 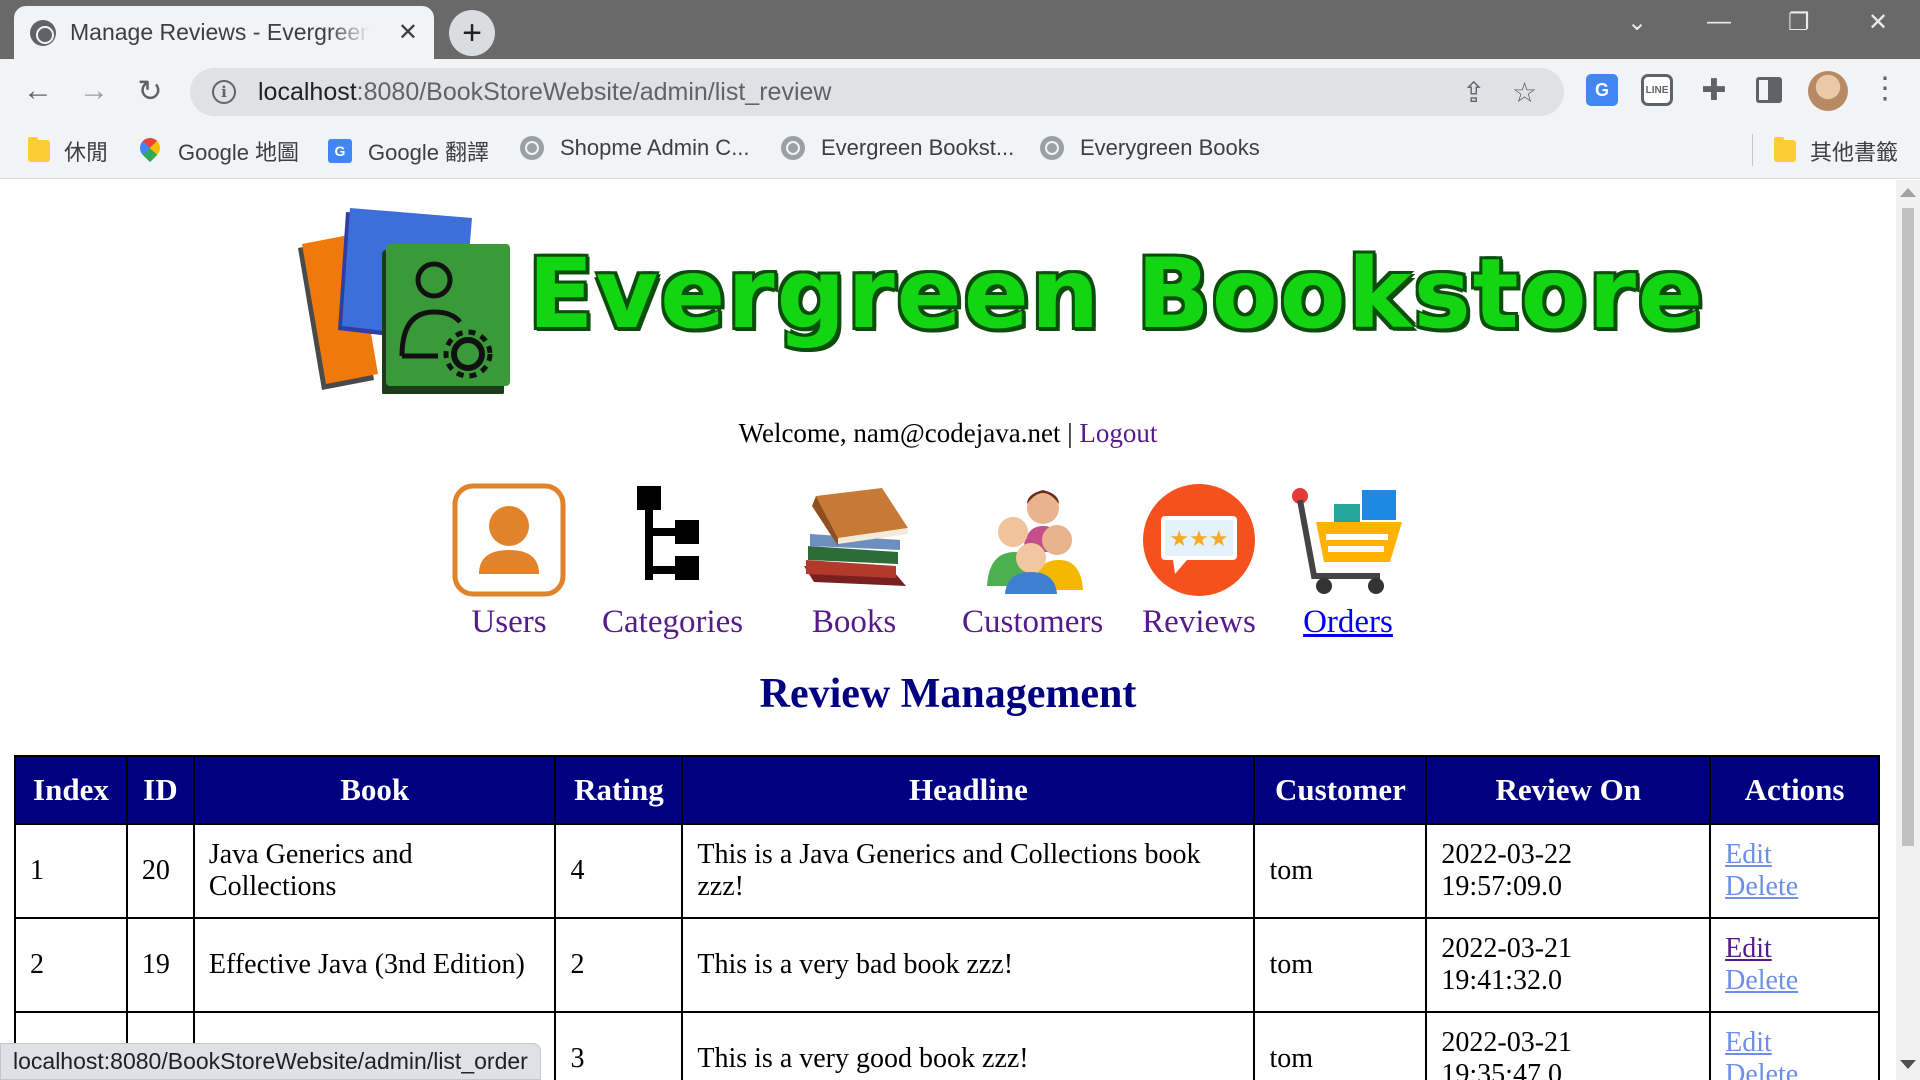 What do you see at coordinates (1908, 527) in the screenshot?
I see `scrollbar-thumb` at bounding box center [1908, 527].